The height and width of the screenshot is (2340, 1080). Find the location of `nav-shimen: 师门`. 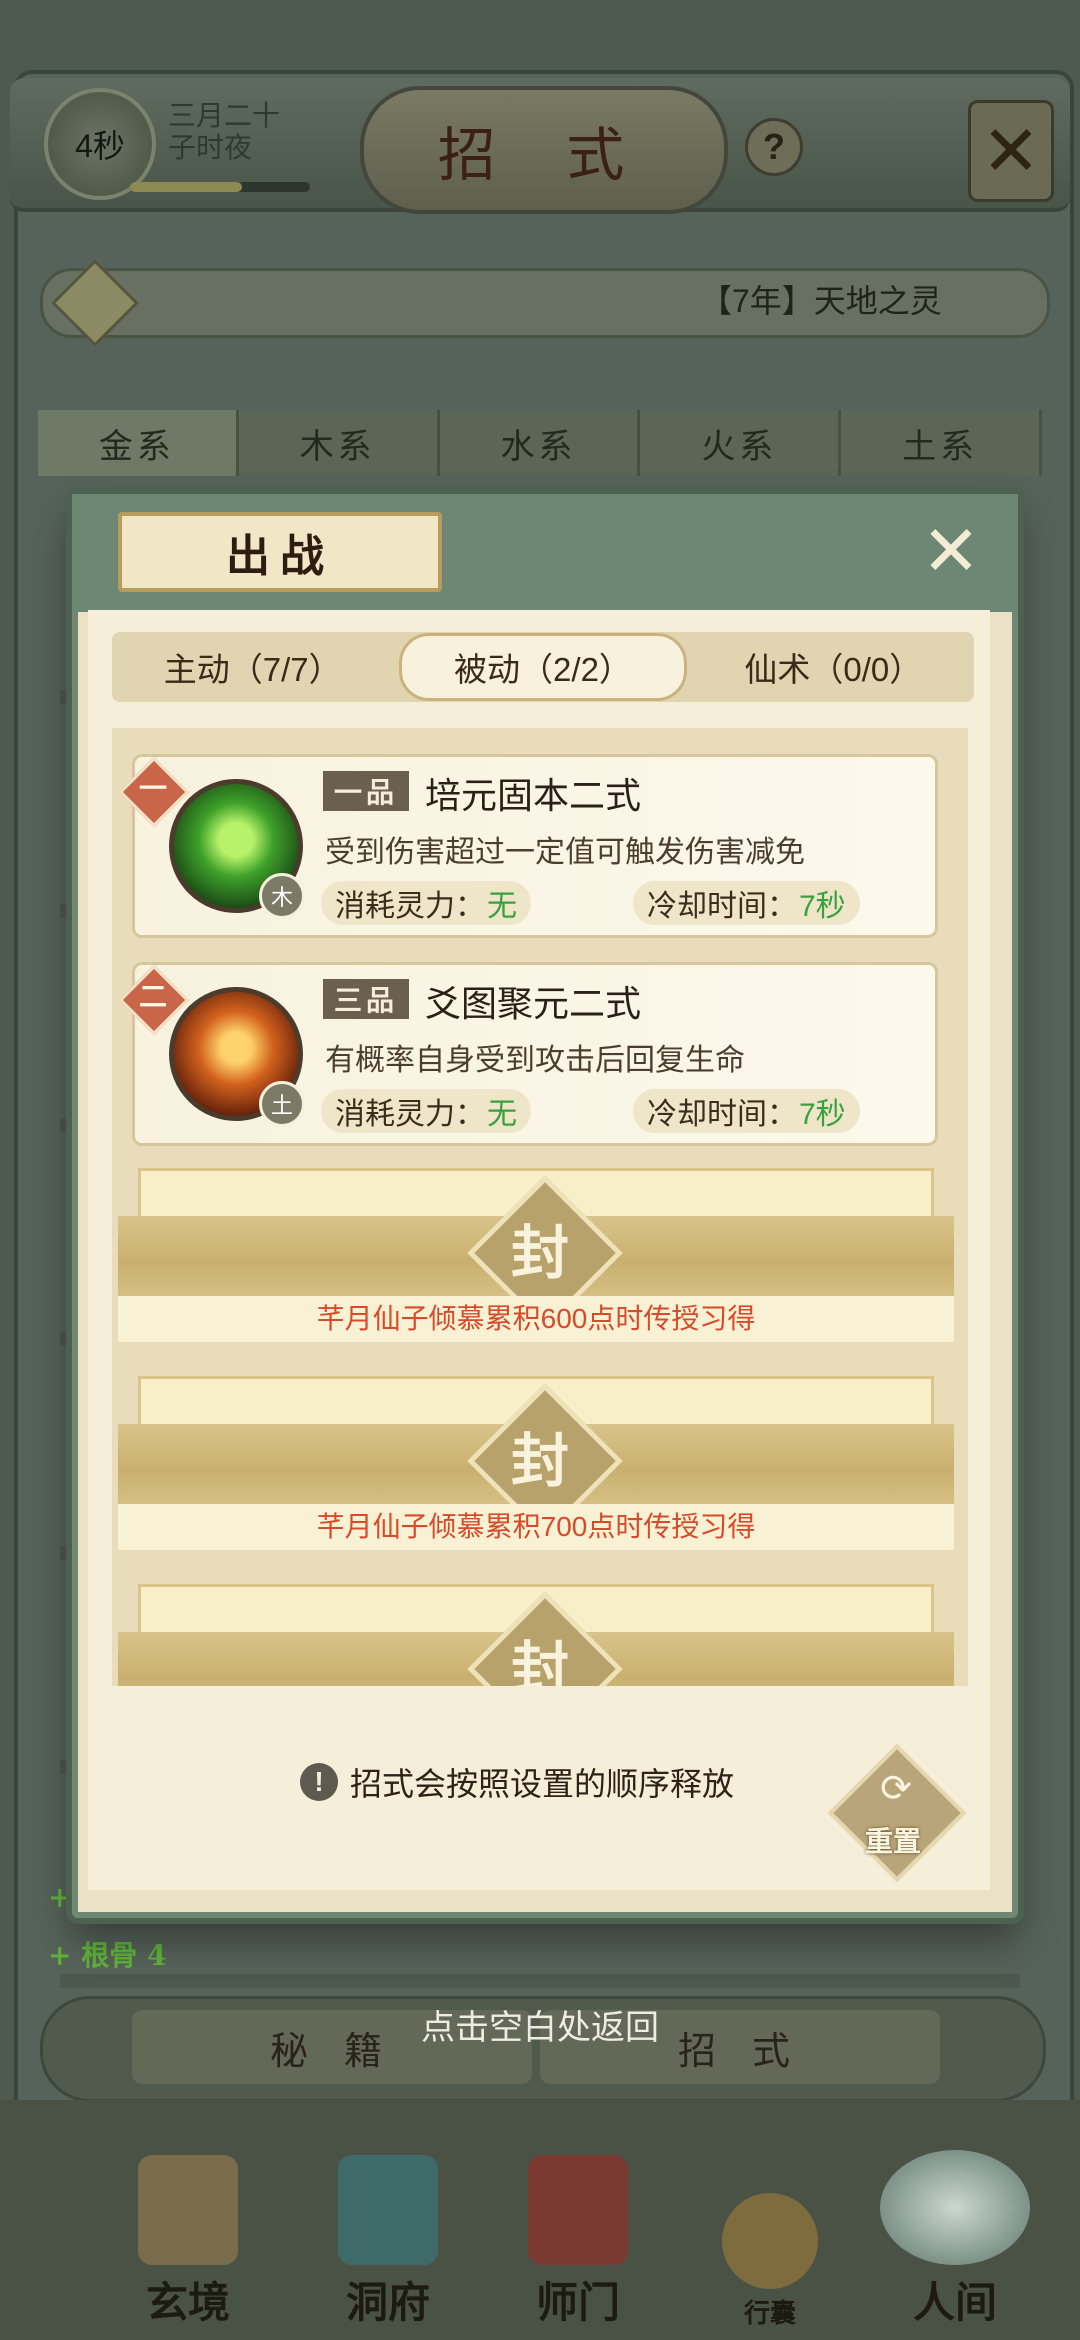

nav-shimen: 师门 is located at coordinates (578, 2240).